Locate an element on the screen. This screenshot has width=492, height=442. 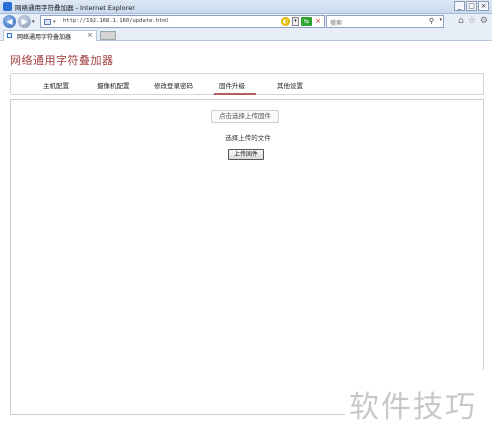
menu-item-firmware-upgrade: 固件升级 is located at coordinates (232, 85).